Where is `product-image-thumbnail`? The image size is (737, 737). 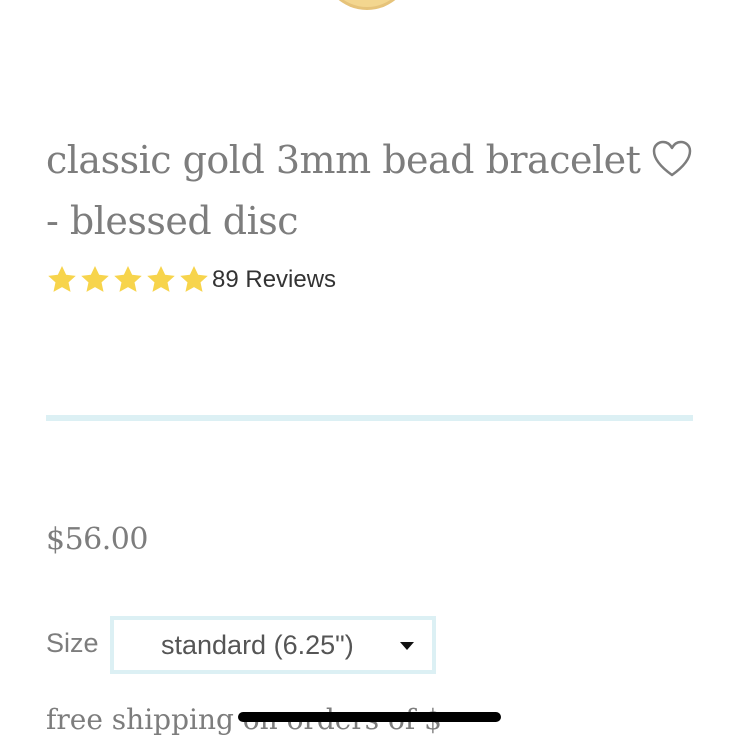 product-image-thumbnail is located at coordinates (367, 5).